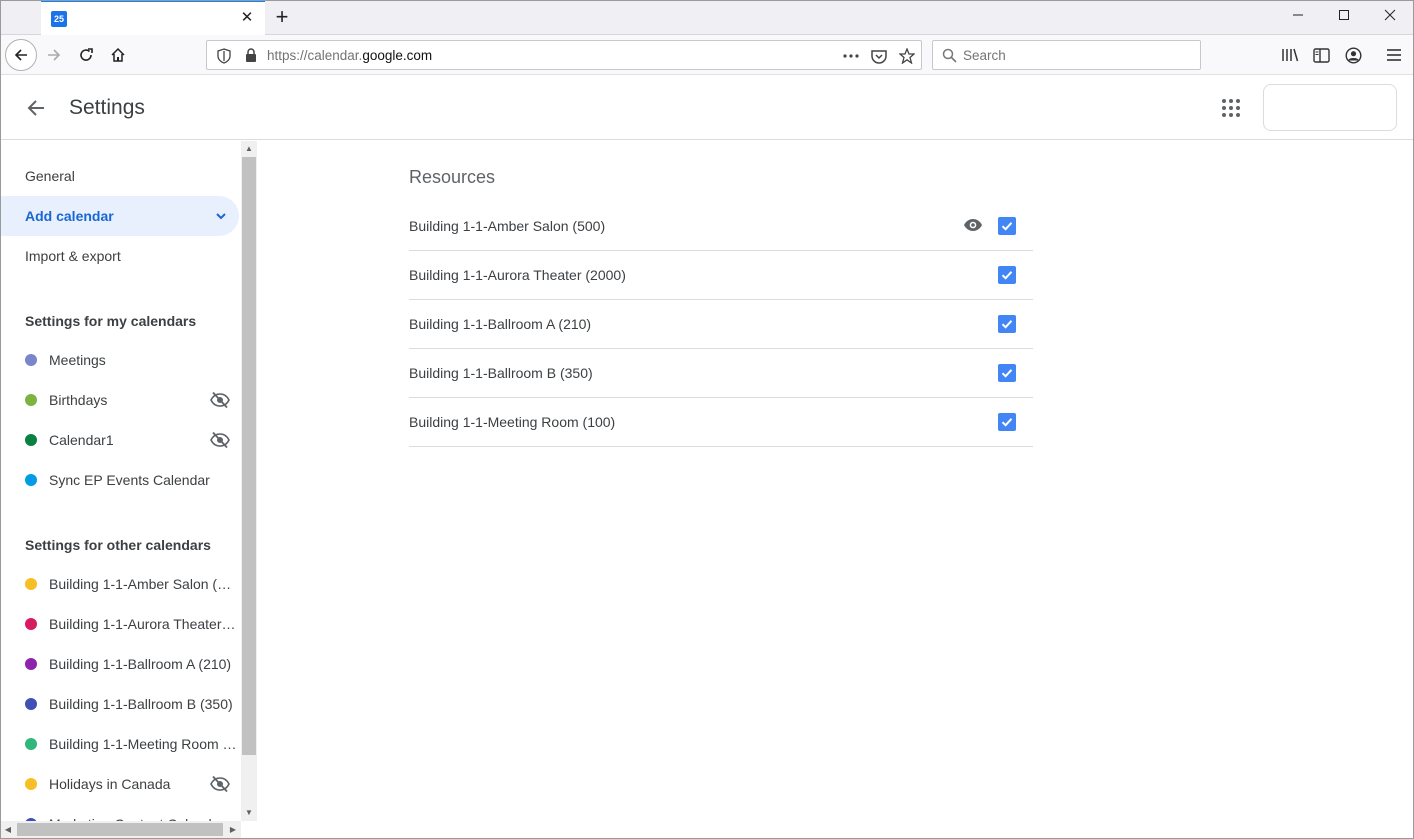 This screenshot has height=839, width=1414. I want to click on sidebar-horizontal-scrollbar: ◀ ▶, so click(120, 829).